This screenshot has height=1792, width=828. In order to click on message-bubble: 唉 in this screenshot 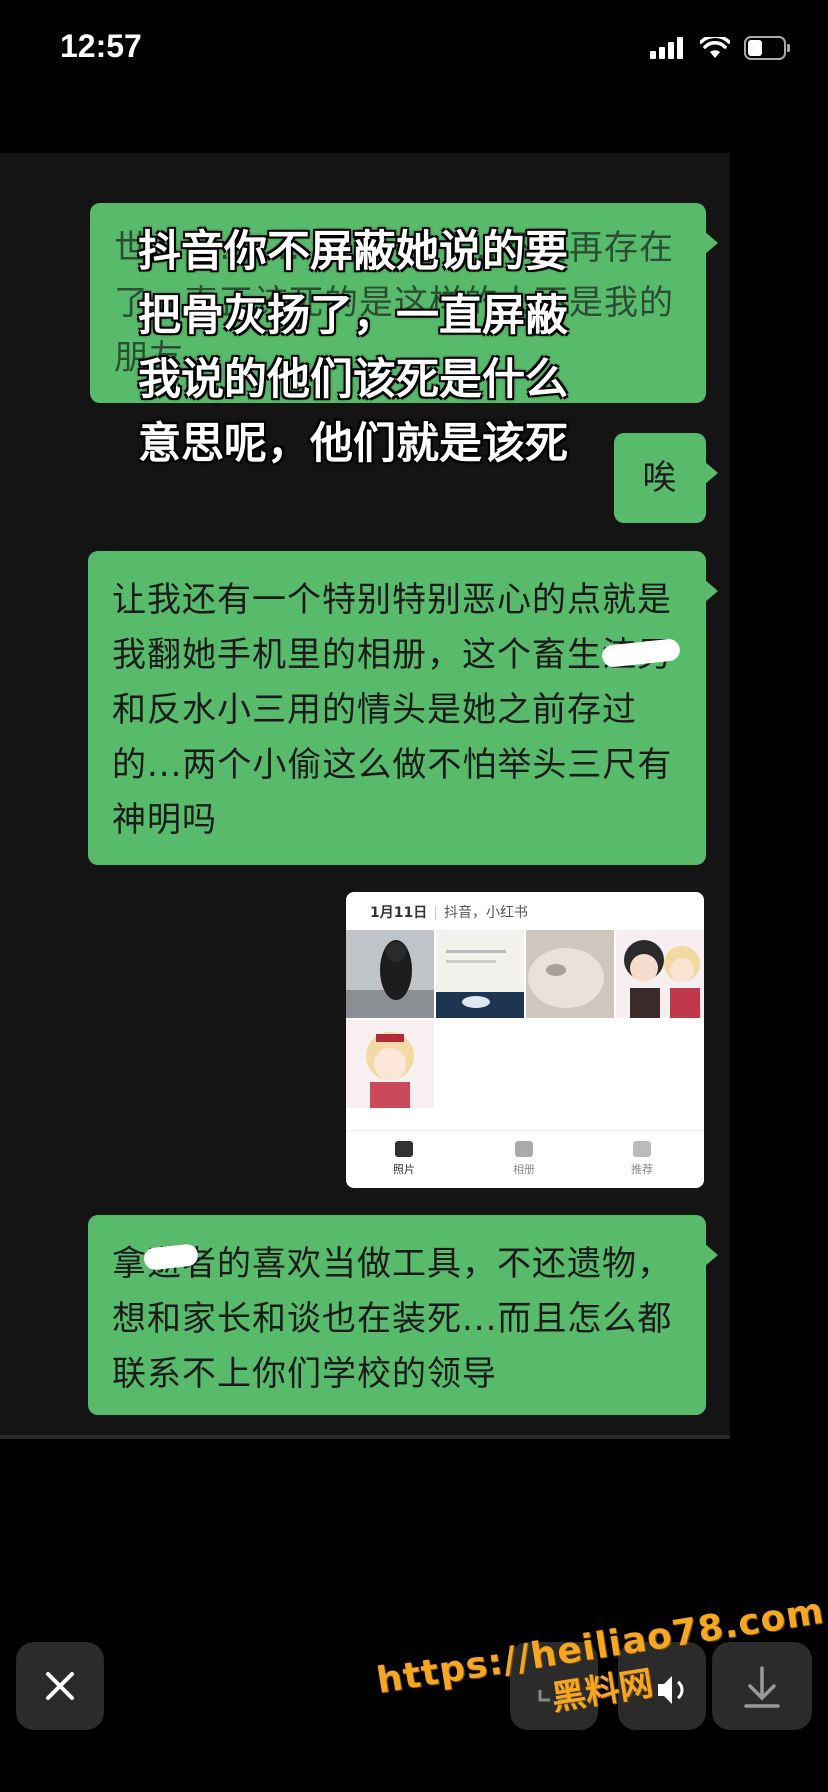, I will do `click(666, 478)`.